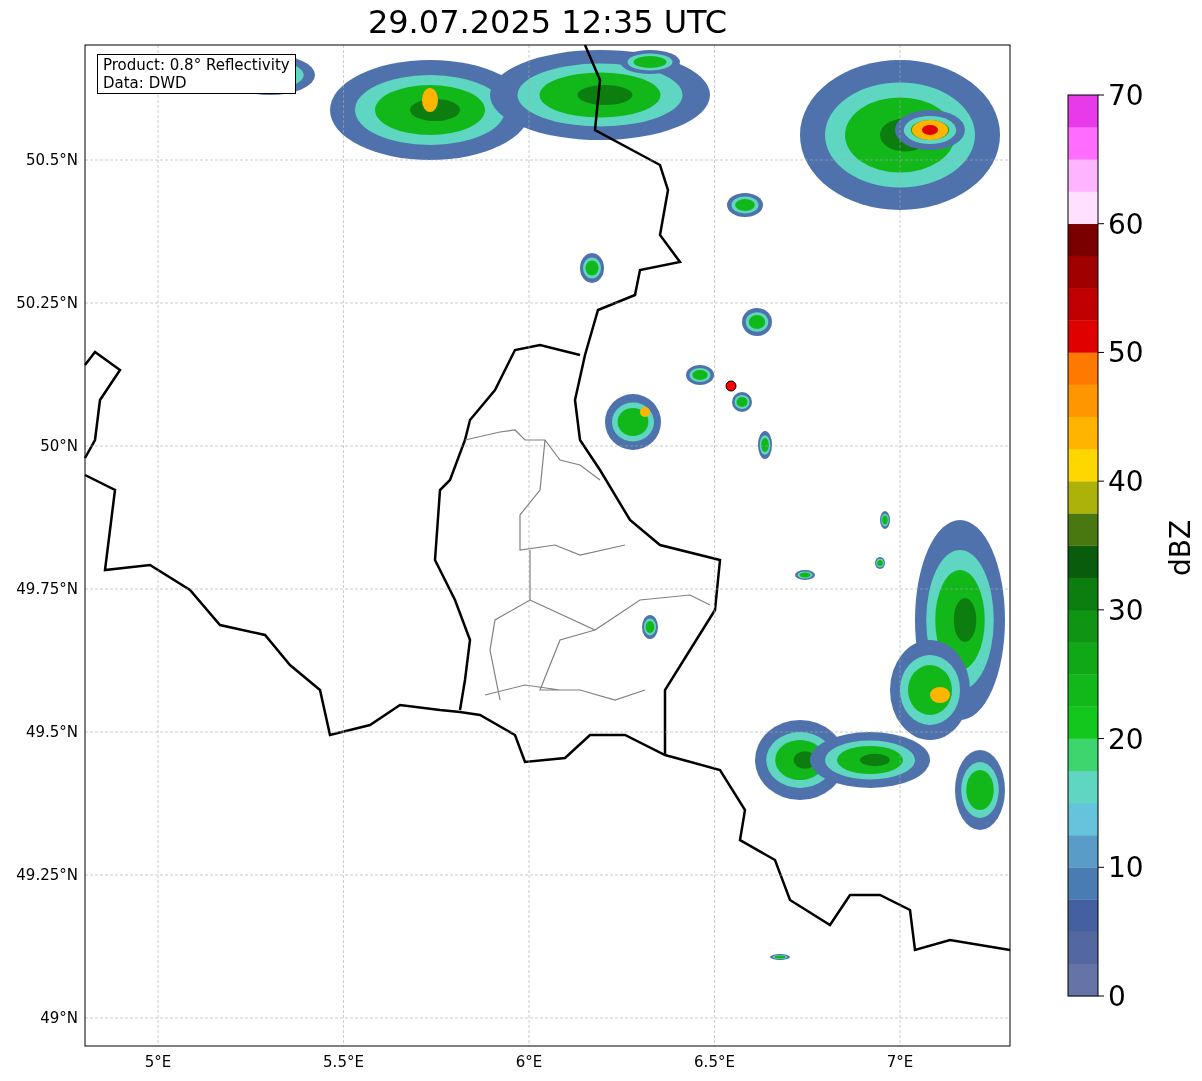 The height and width of the screenshot is (1081, 1202). I want to click on longitude-label: 5.5°E, so click(343, 1062).